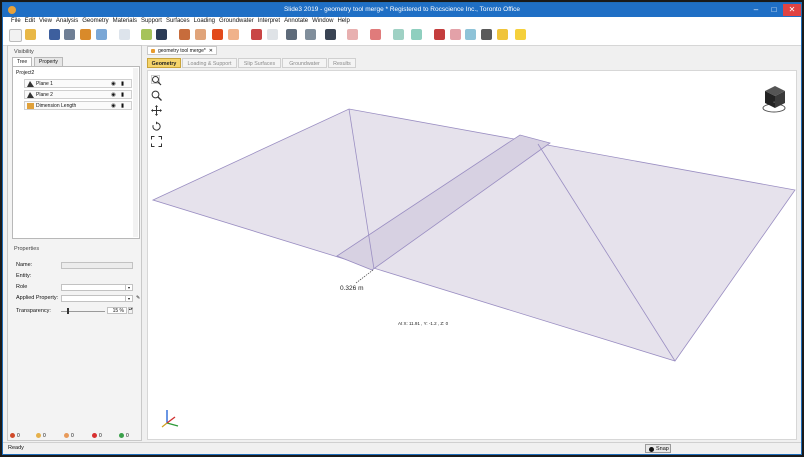 The height and width of the screenshot is (457, 804). I want to click on step-loading-support: Loading & Support, so click(209, 63).